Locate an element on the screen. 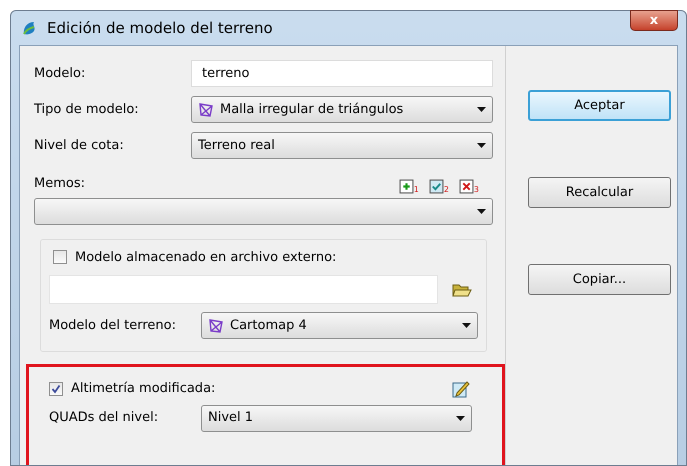 Image resolution: width=687 pixels, height=466 pixels. field-label: QUADs del nivel: is located at coordinates (104, 418).